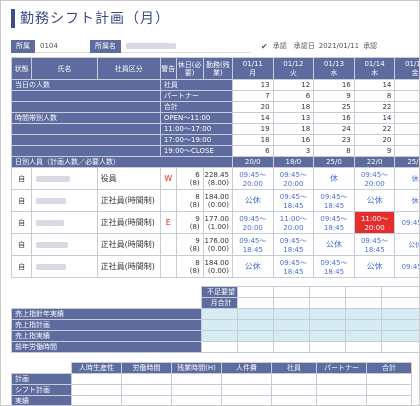 Image resolution: width=420 pixels, height=406 pixels. What do you see at coordinates (23, 46) in the screenshot?
I see `store-label: 所属` at bounding box center [23, 46].